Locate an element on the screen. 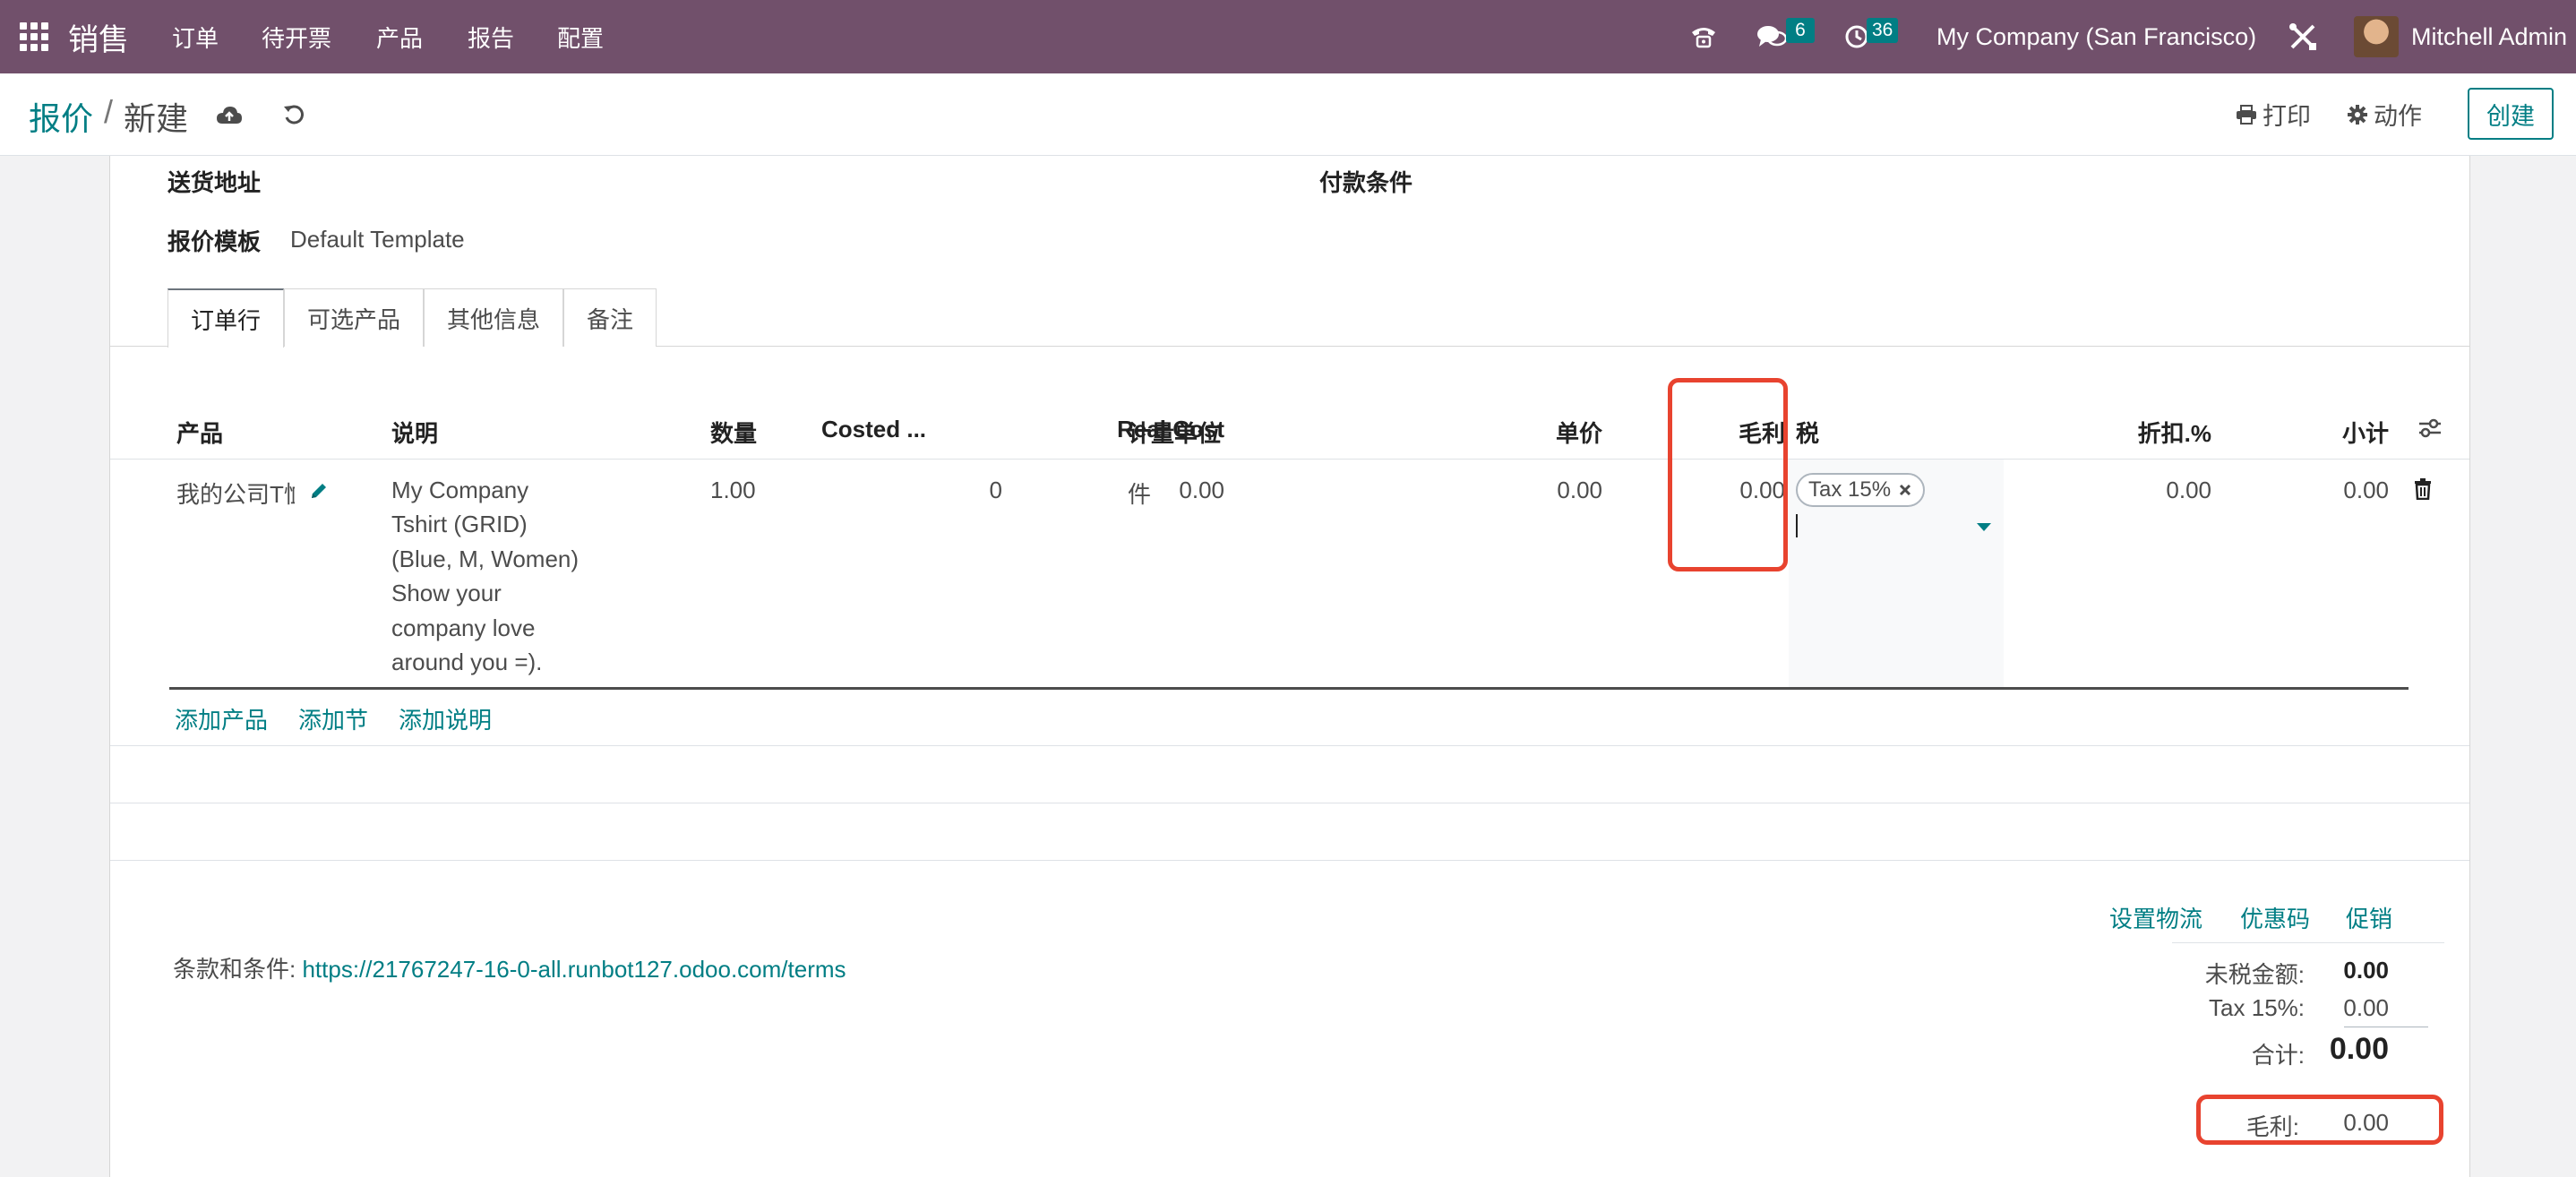 The height and width of the screenshot is (1177, 2576). messages-count-badge: 6 is located at coordinates (1800, 30).